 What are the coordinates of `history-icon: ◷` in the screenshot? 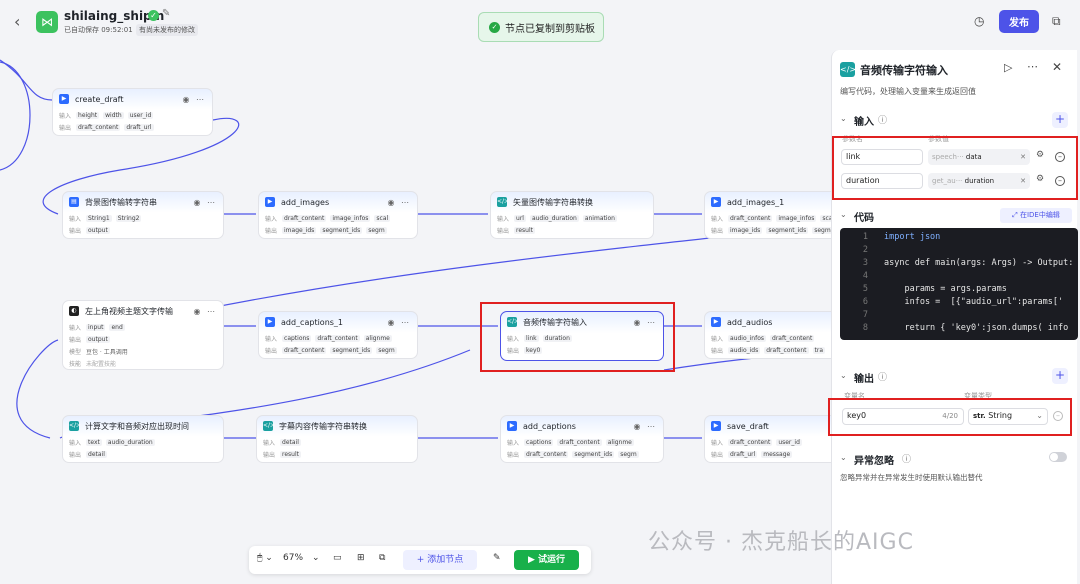 It's located at (979, 21).